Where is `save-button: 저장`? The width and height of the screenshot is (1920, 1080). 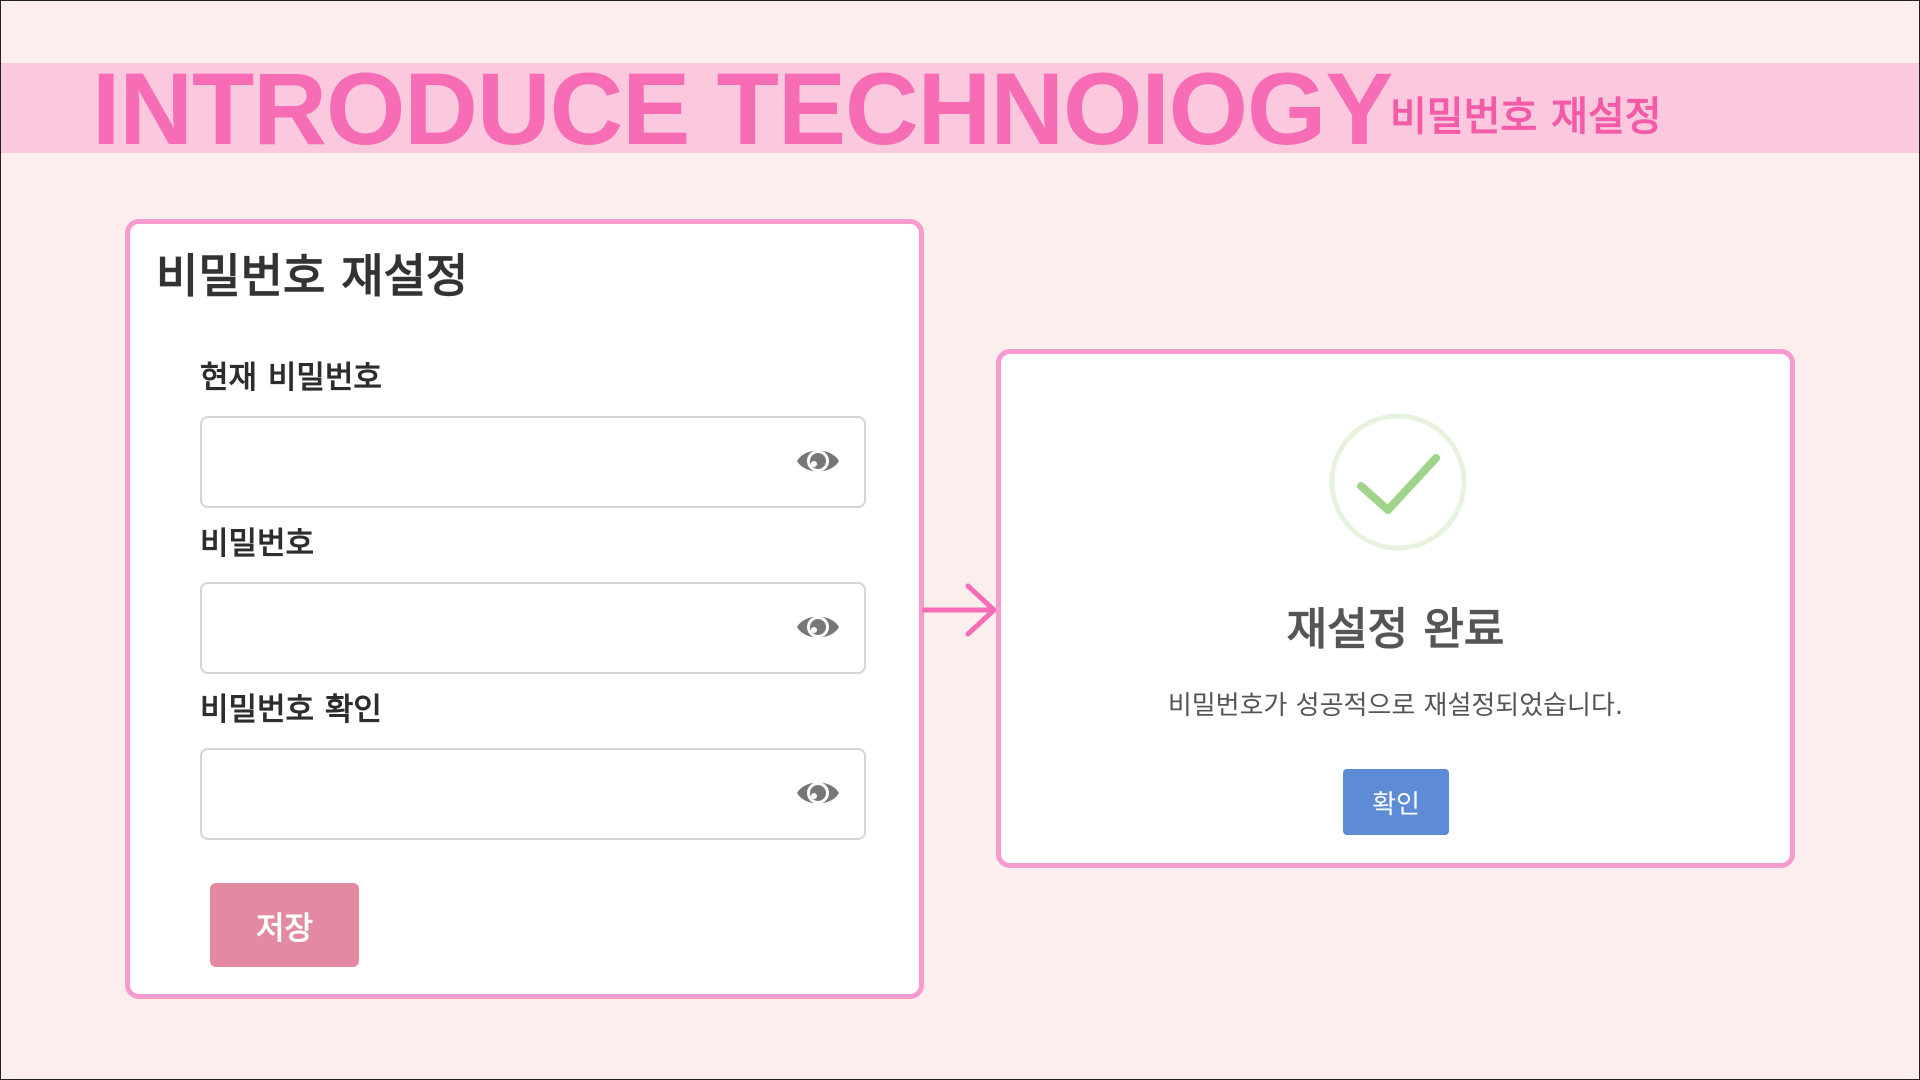 save-button: 저장 is located at coordinates (284, 925).